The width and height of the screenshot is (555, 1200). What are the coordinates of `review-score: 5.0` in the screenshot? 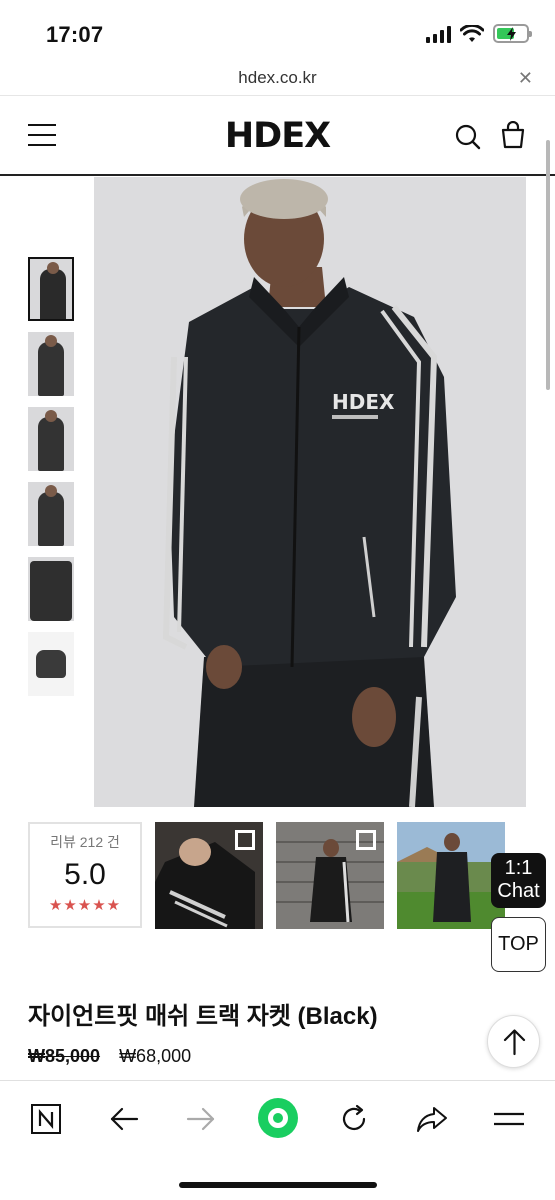 It's located at (85, 874).